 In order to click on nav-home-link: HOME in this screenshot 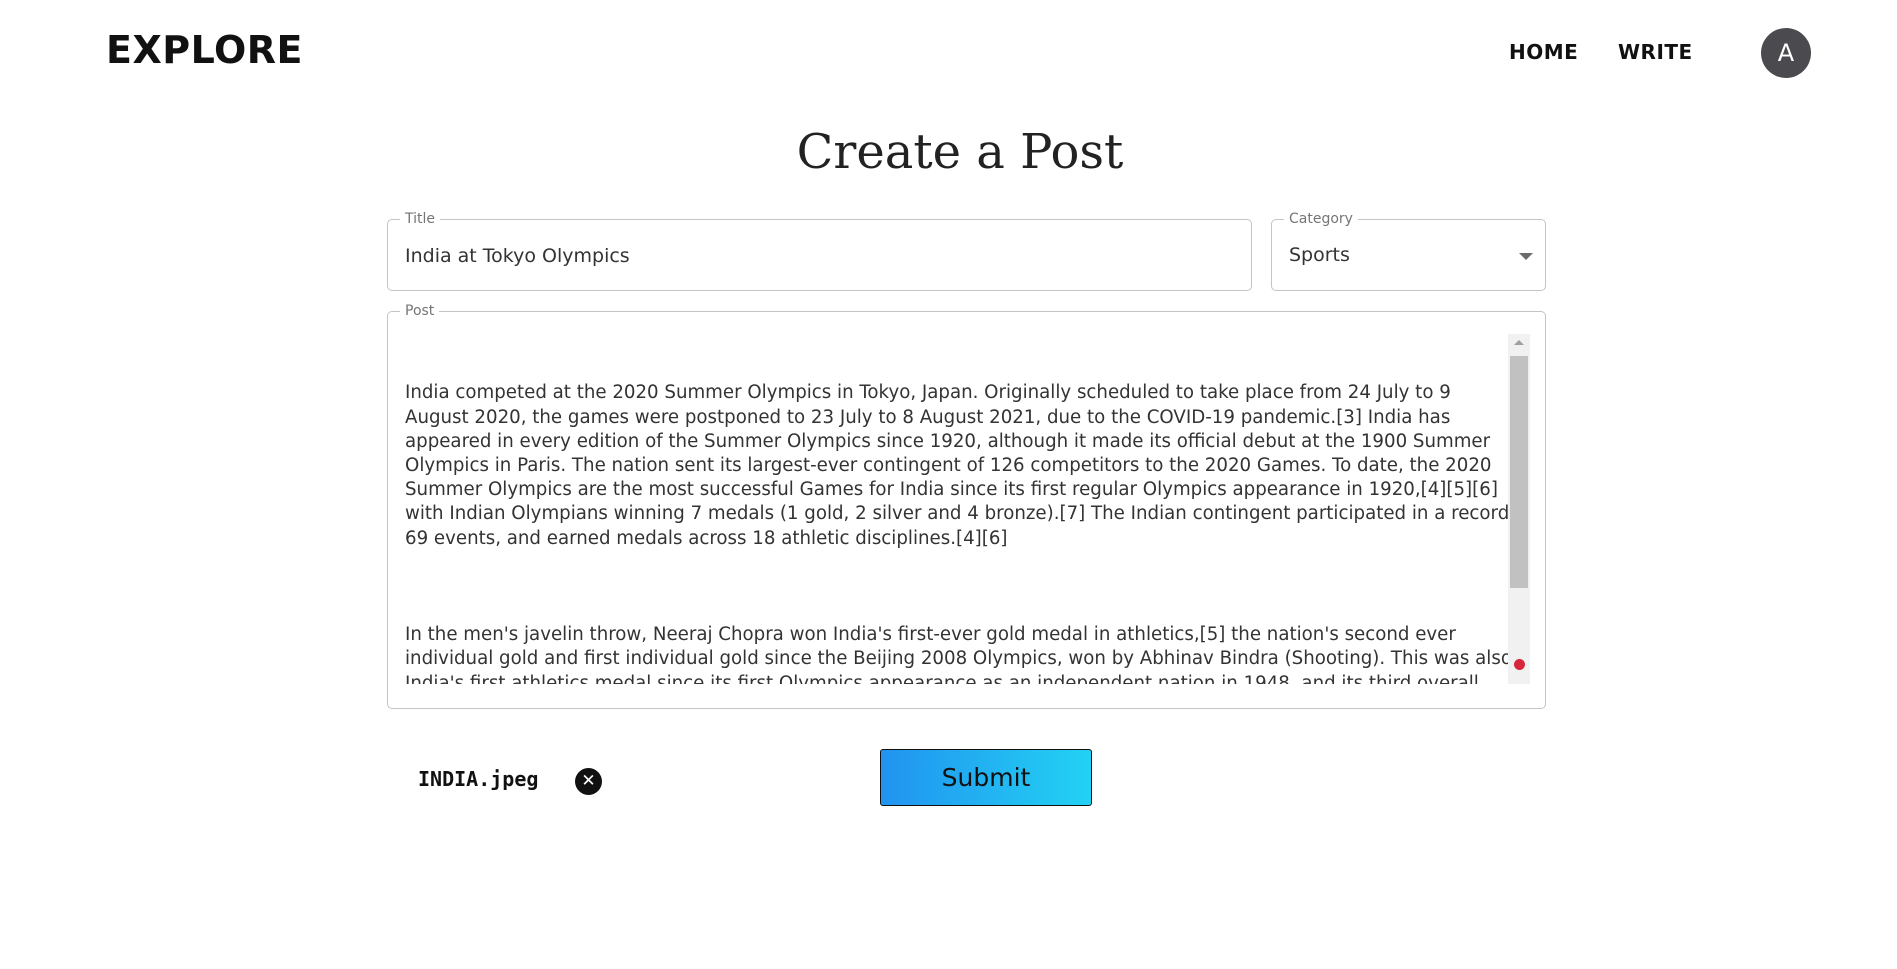, I will do `click(1543, 52)`.